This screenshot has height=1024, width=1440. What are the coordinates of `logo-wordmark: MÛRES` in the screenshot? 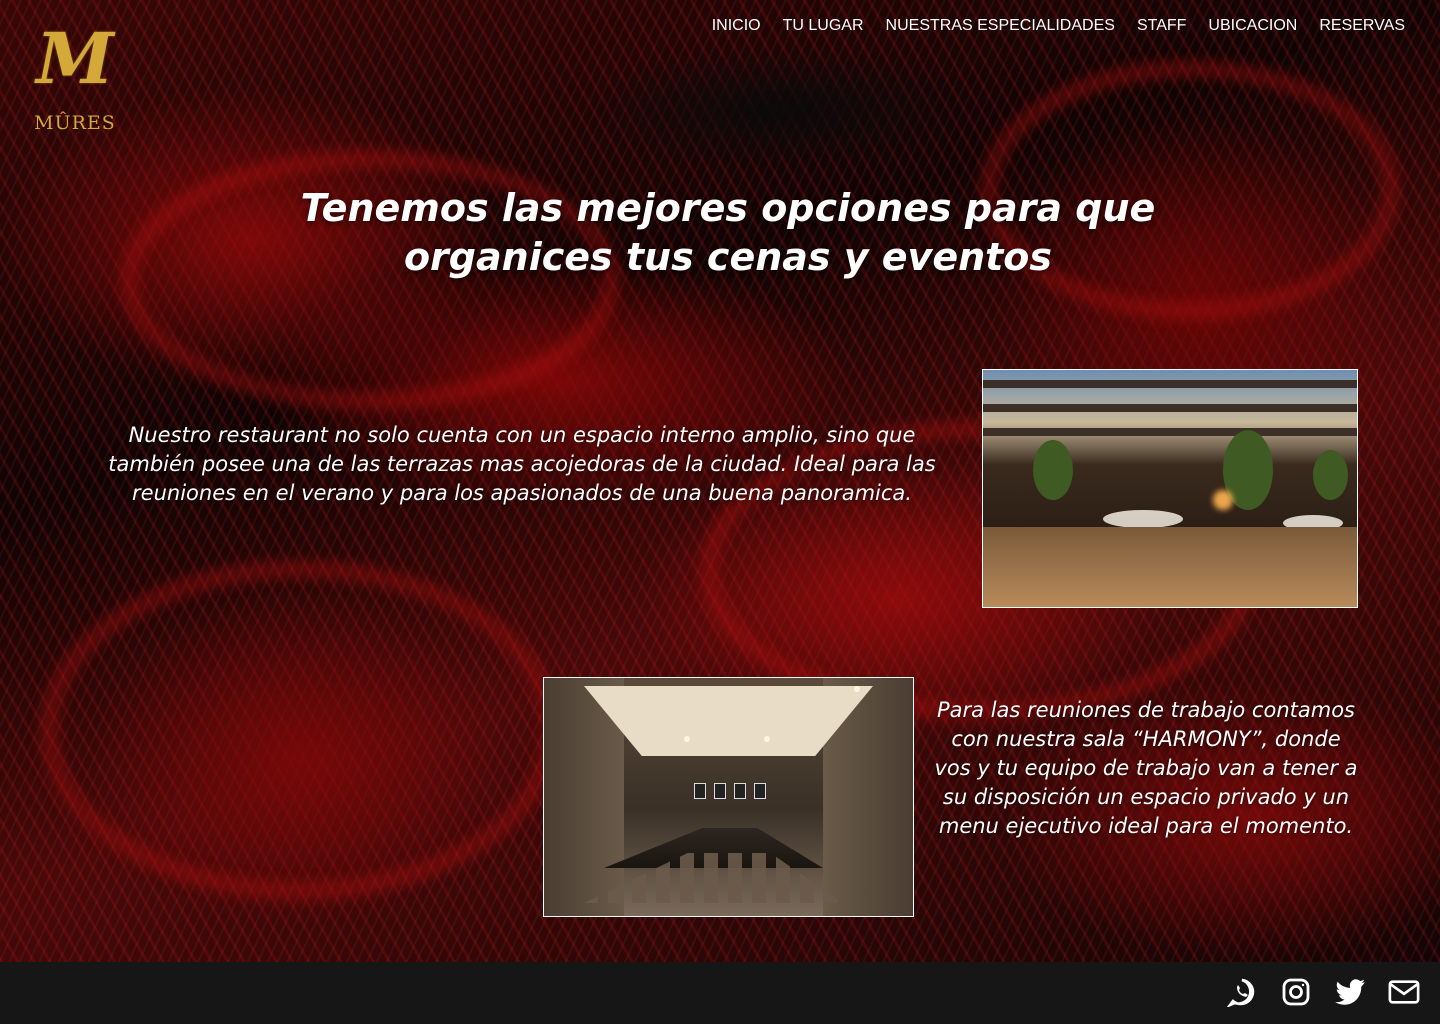 It's located at (75, 123).